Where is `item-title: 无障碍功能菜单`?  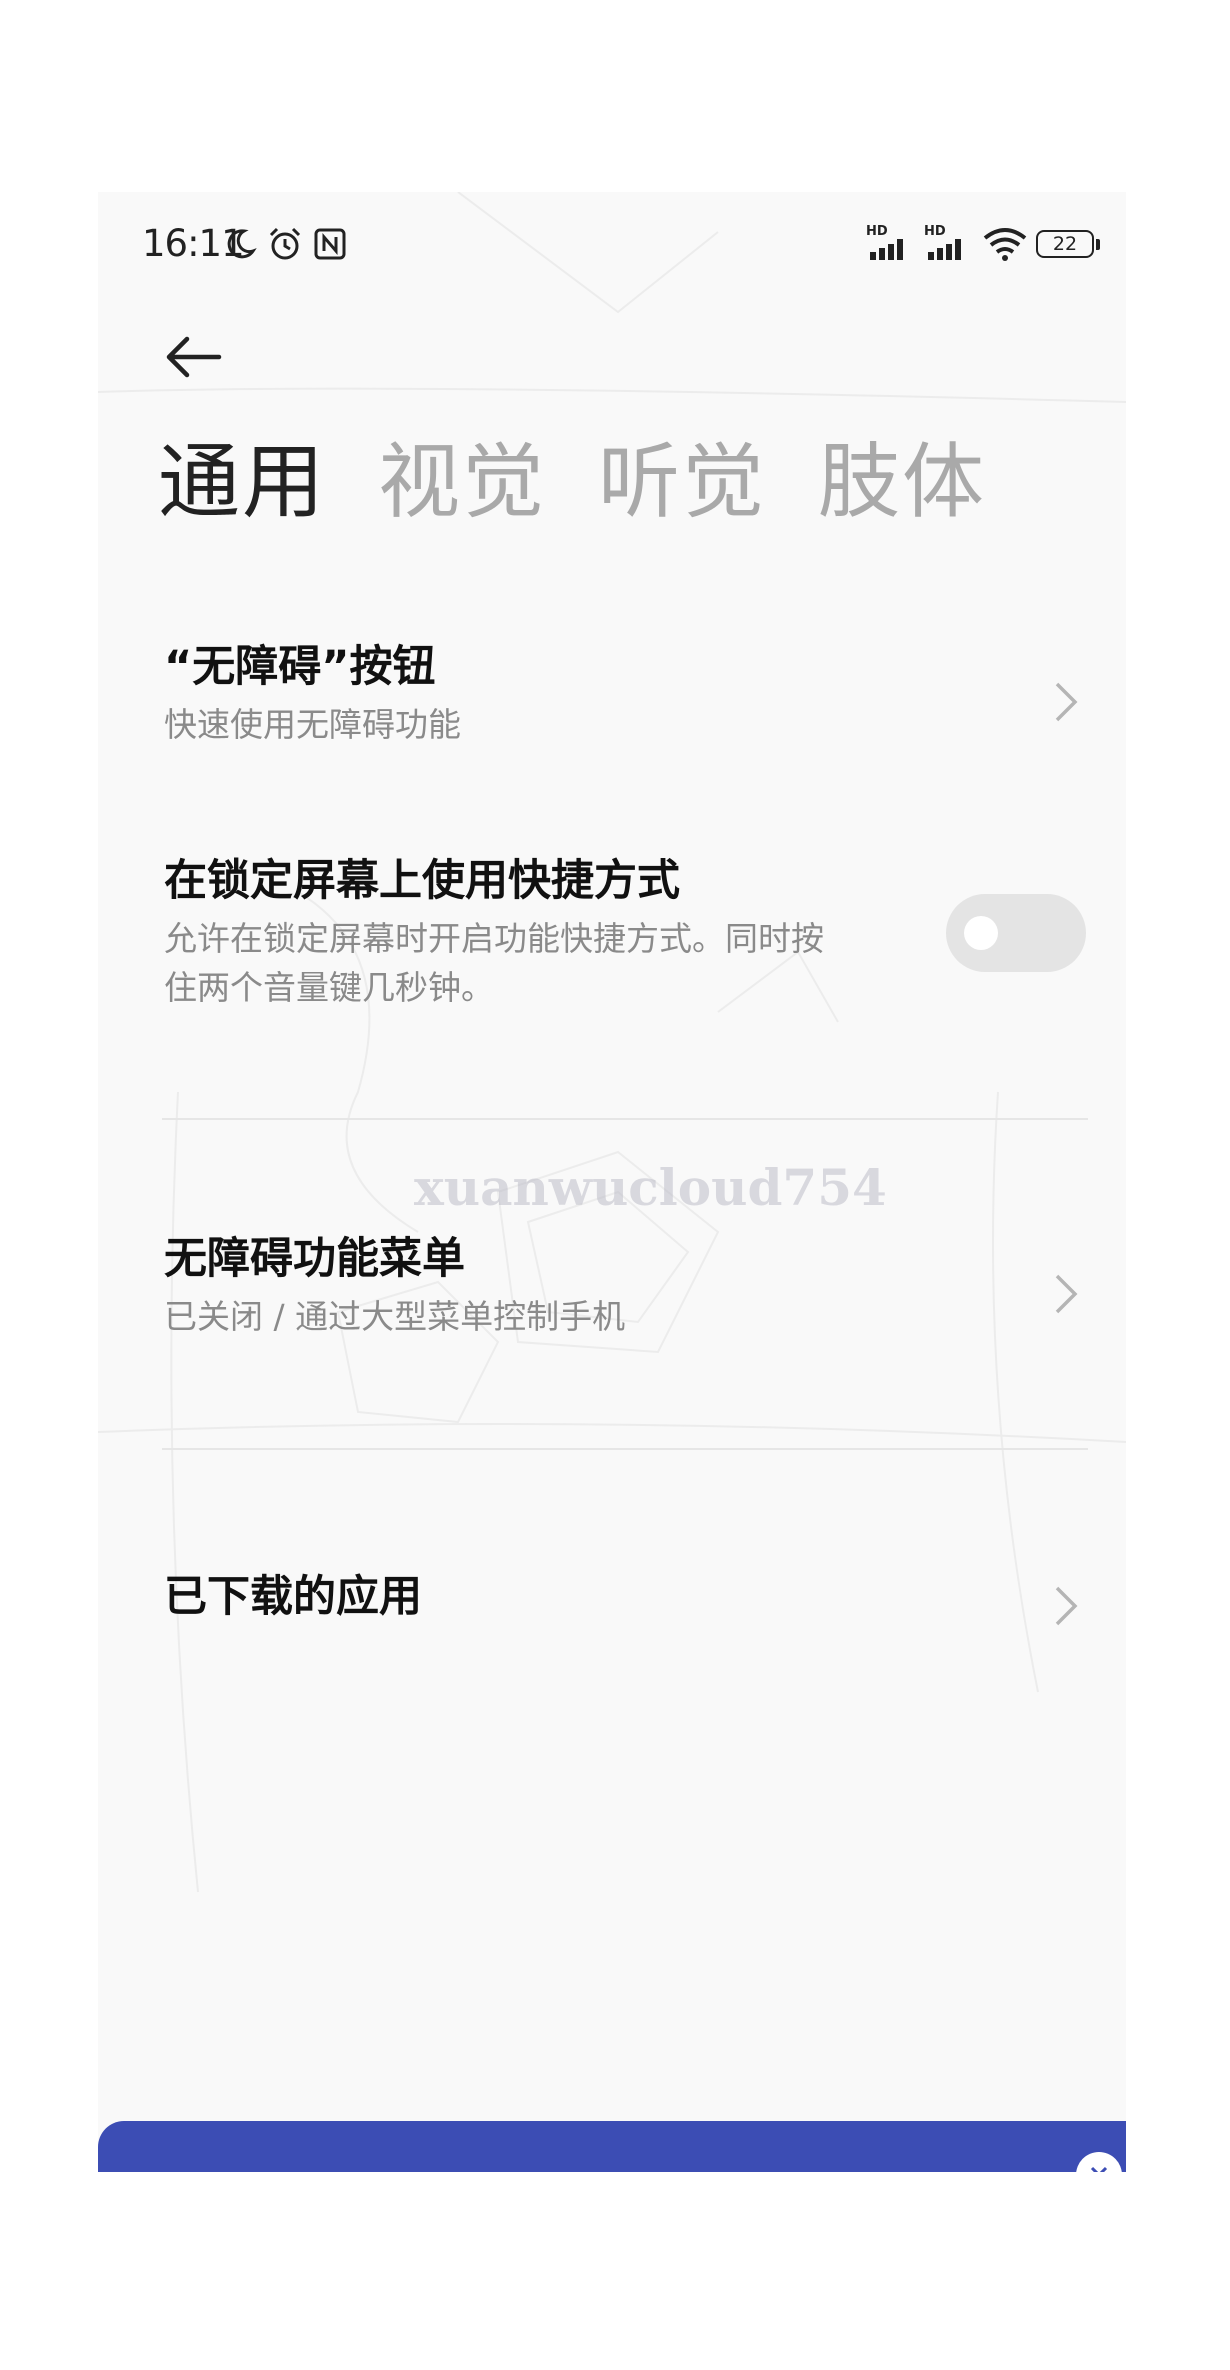 item-title: 无障碍功能菜单 is located at coordinates (314, 1259).